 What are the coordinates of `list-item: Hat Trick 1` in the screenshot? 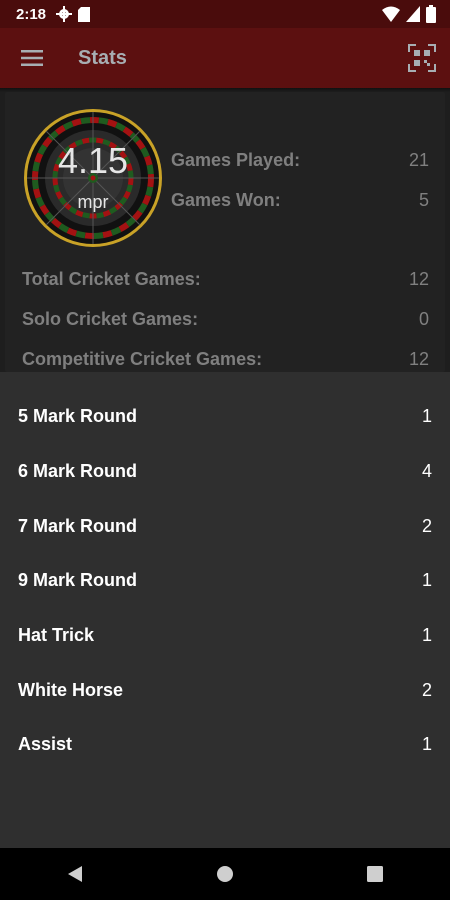 It's located at (225, 635).